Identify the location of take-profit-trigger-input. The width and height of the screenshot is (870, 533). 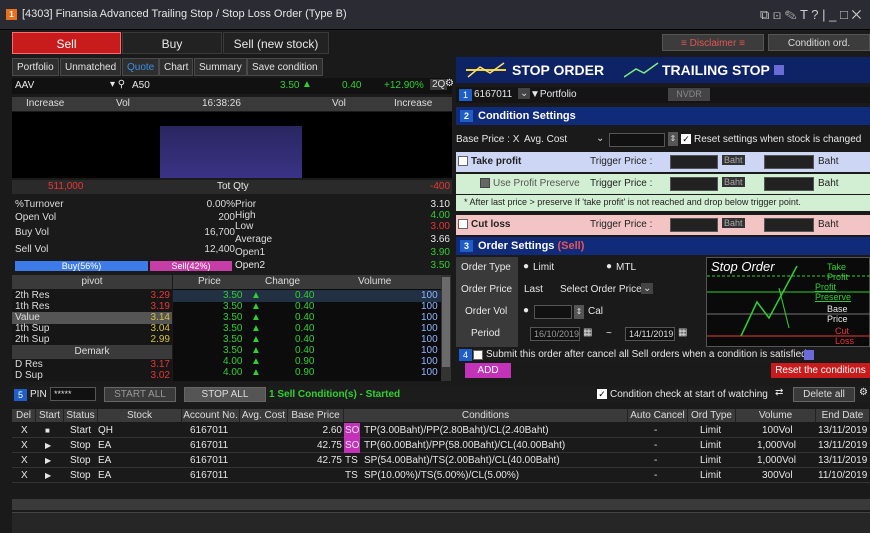
(694, 162).